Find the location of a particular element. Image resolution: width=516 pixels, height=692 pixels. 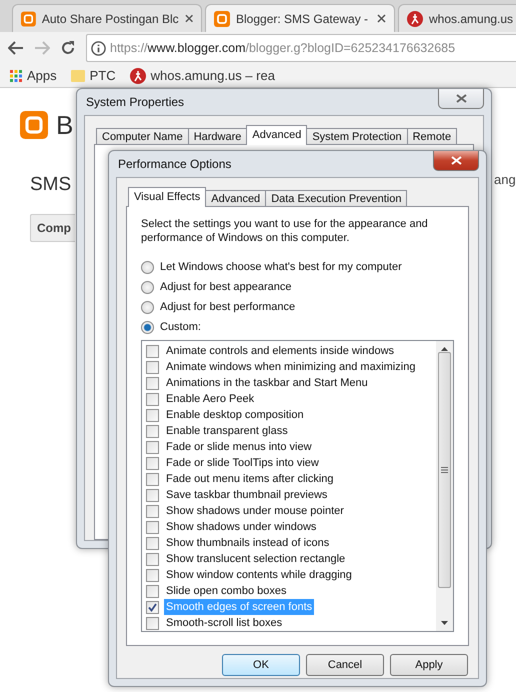

dialog-tab: Computer Name is located at coordinates (142, 136).